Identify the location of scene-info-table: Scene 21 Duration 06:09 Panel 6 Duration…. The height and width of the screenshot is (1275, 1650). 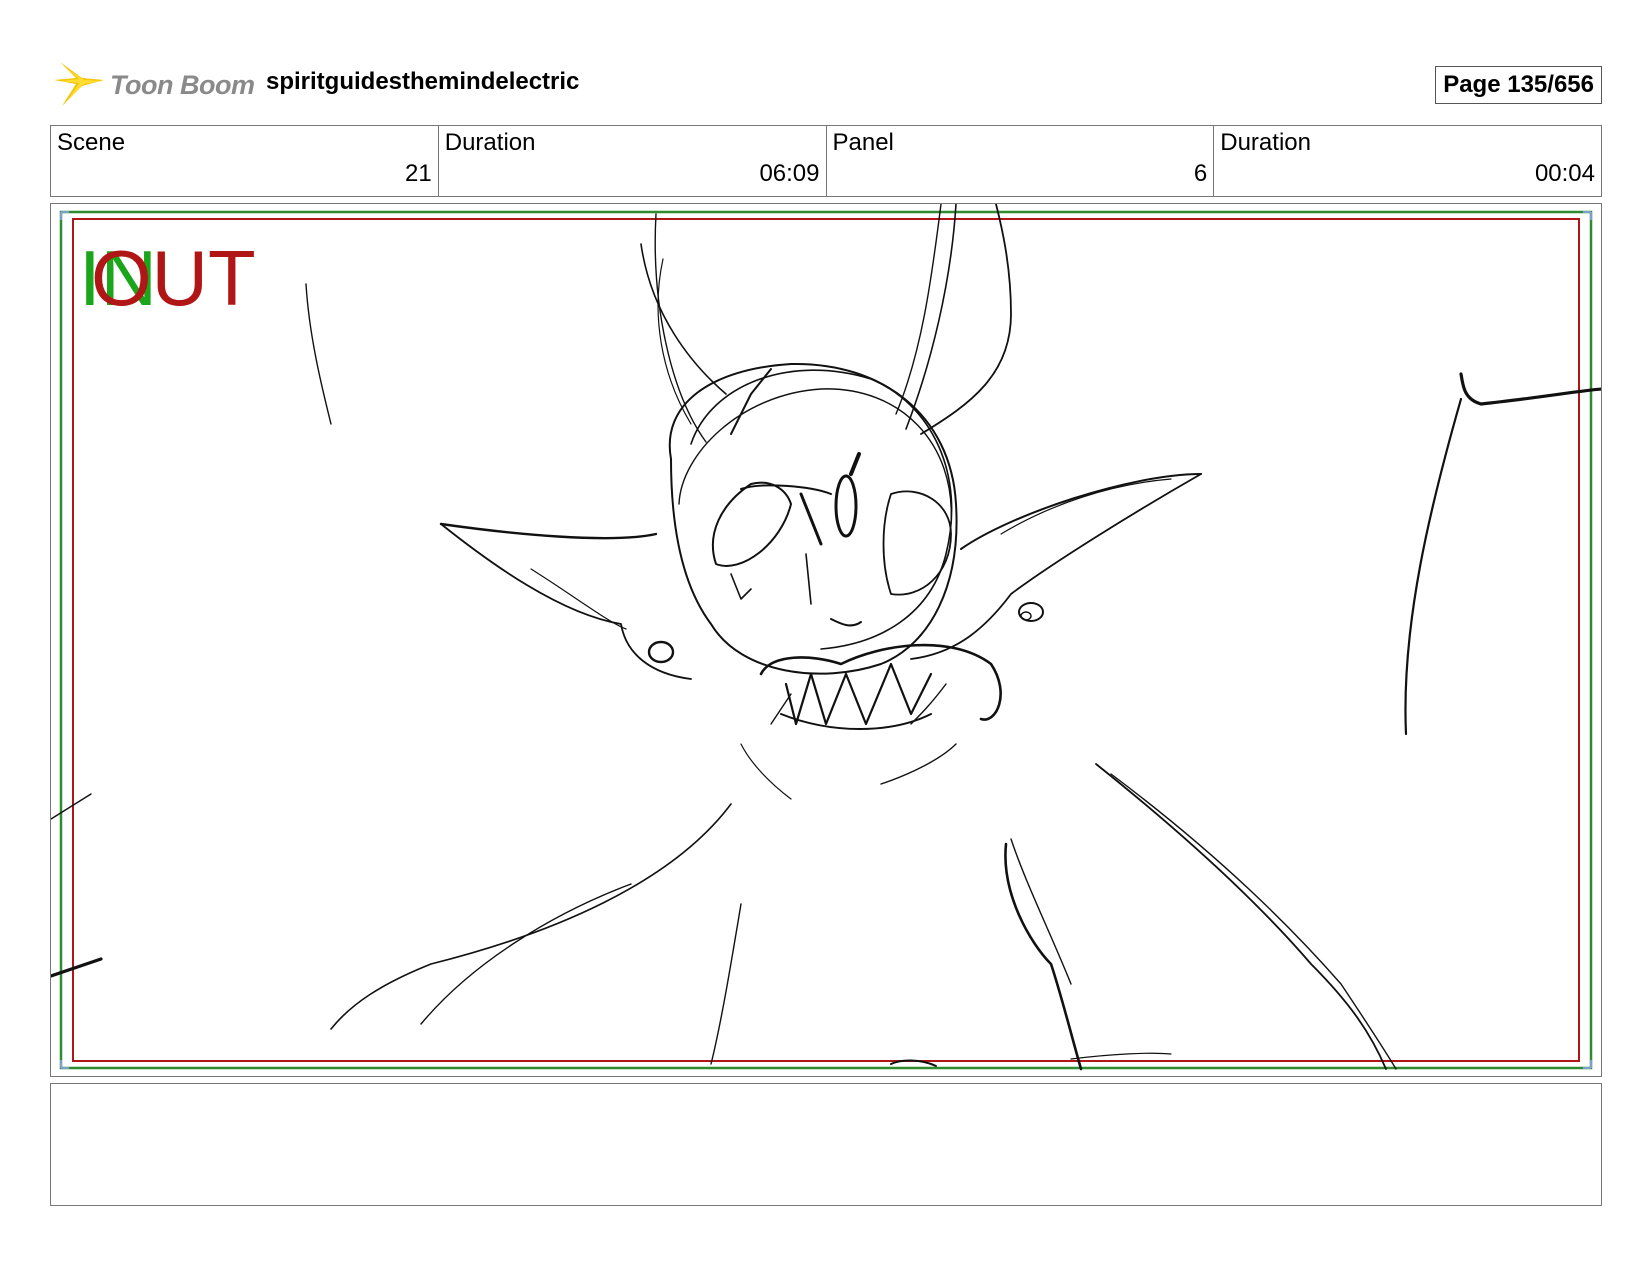
(826, 161).